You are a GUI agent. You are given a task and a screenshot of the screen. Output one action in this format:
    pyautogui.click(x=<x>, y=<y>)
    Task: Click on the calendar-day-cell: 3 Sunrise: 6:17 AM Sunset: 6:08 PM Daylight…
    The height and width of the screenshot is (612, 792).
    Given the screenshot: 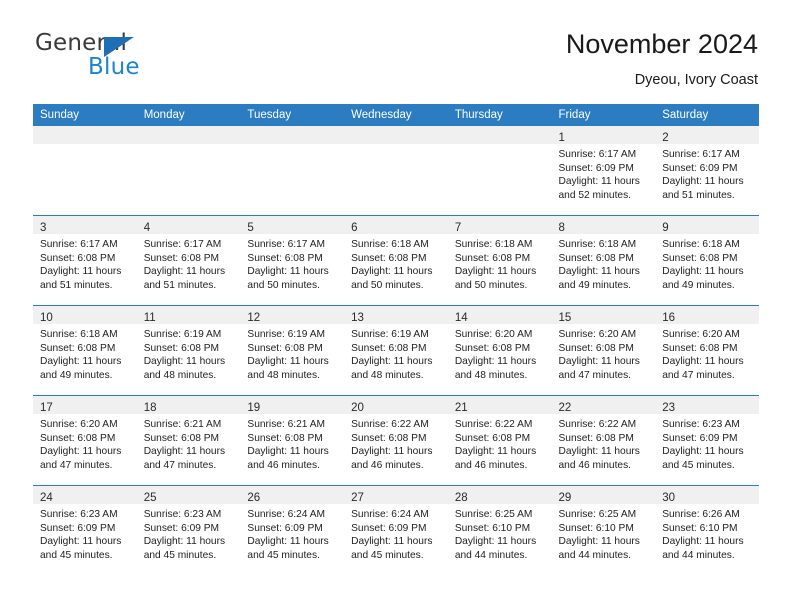 What is the action you would take?
    pyautogui.click(x=85, y=260)
    